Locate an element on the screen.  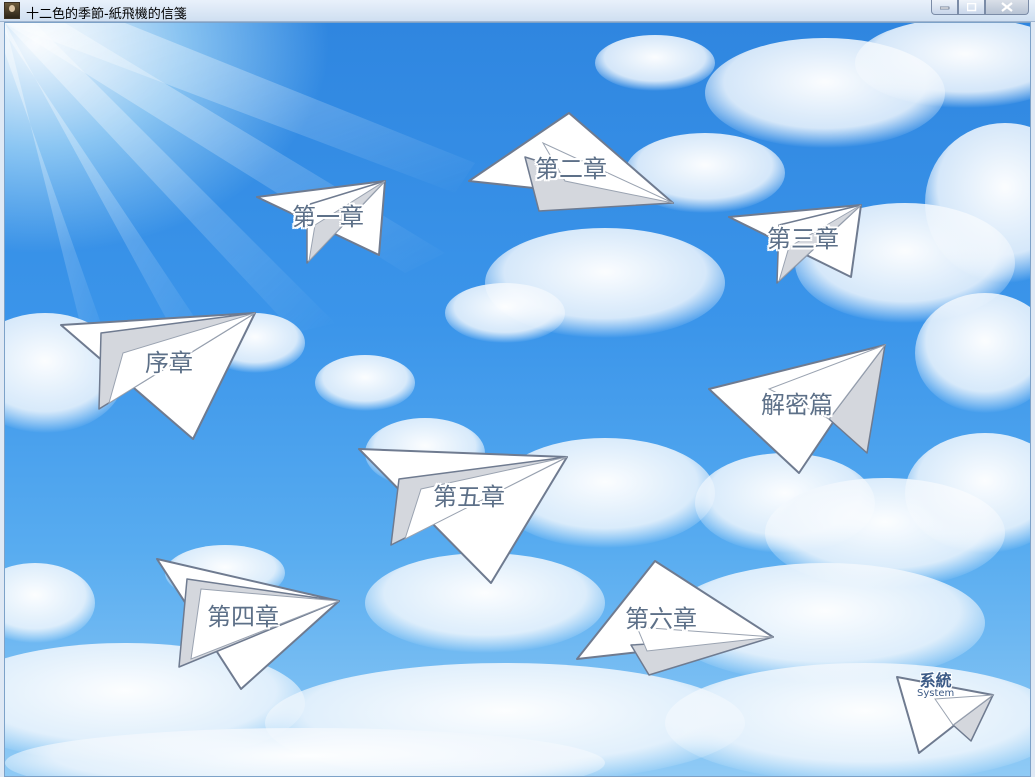
chapter-label: 第四章 is located at coordinates (243, 617).